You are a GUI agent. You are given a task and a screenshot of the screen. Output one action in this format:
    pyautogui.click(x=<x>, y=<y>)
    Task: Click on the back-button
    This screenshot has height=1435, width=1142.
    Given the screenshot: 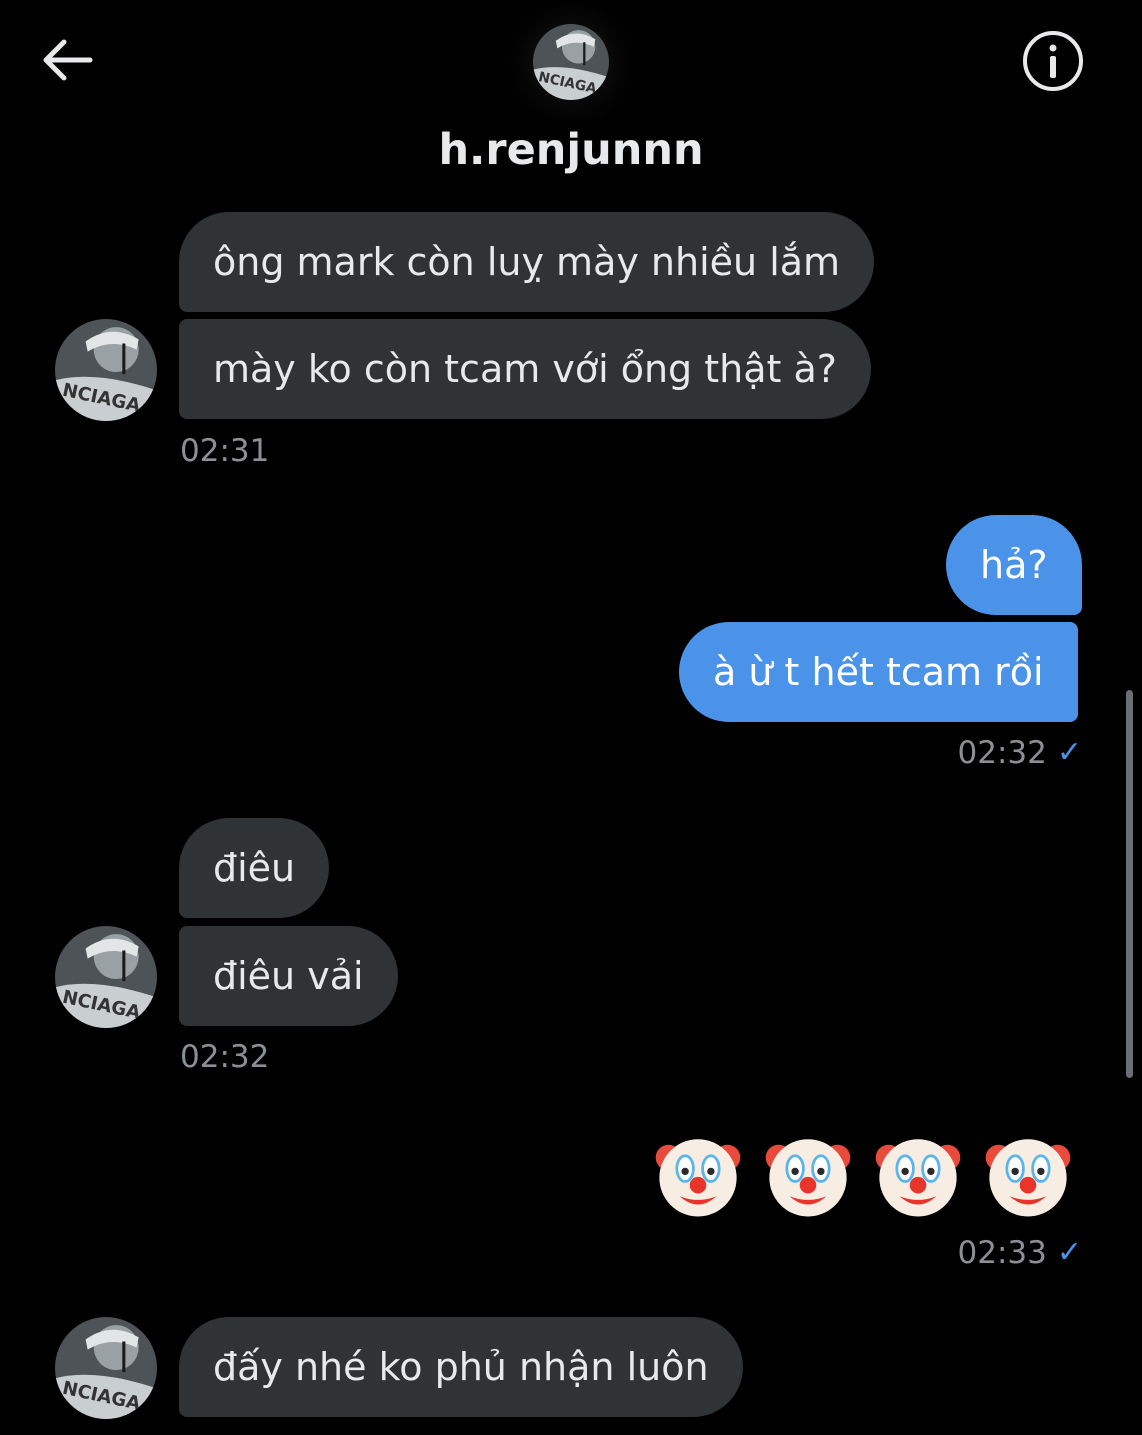 What is the action you would take?
    pyautogui.click(x=67, y=60)
    